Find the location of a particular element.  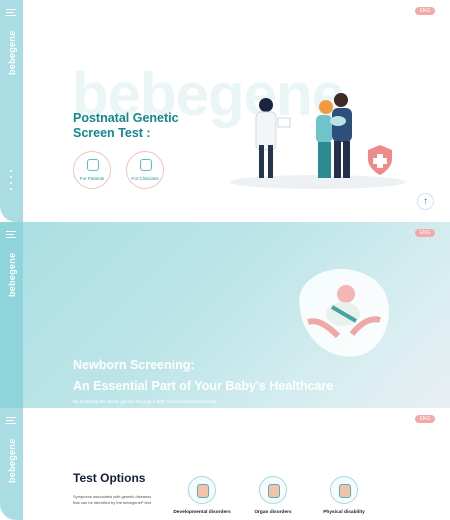

organ-icon is located at coordinates (273, 490).